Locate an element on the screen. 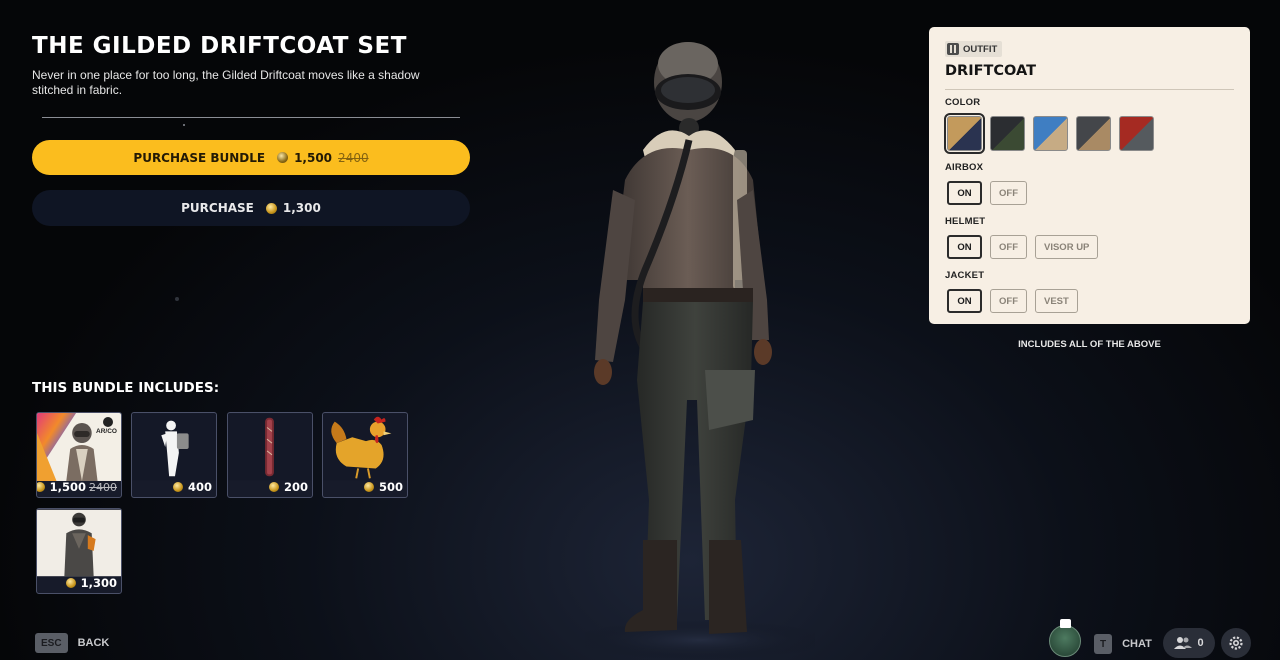  item-price: 400 is located at coordinates (192, 487).